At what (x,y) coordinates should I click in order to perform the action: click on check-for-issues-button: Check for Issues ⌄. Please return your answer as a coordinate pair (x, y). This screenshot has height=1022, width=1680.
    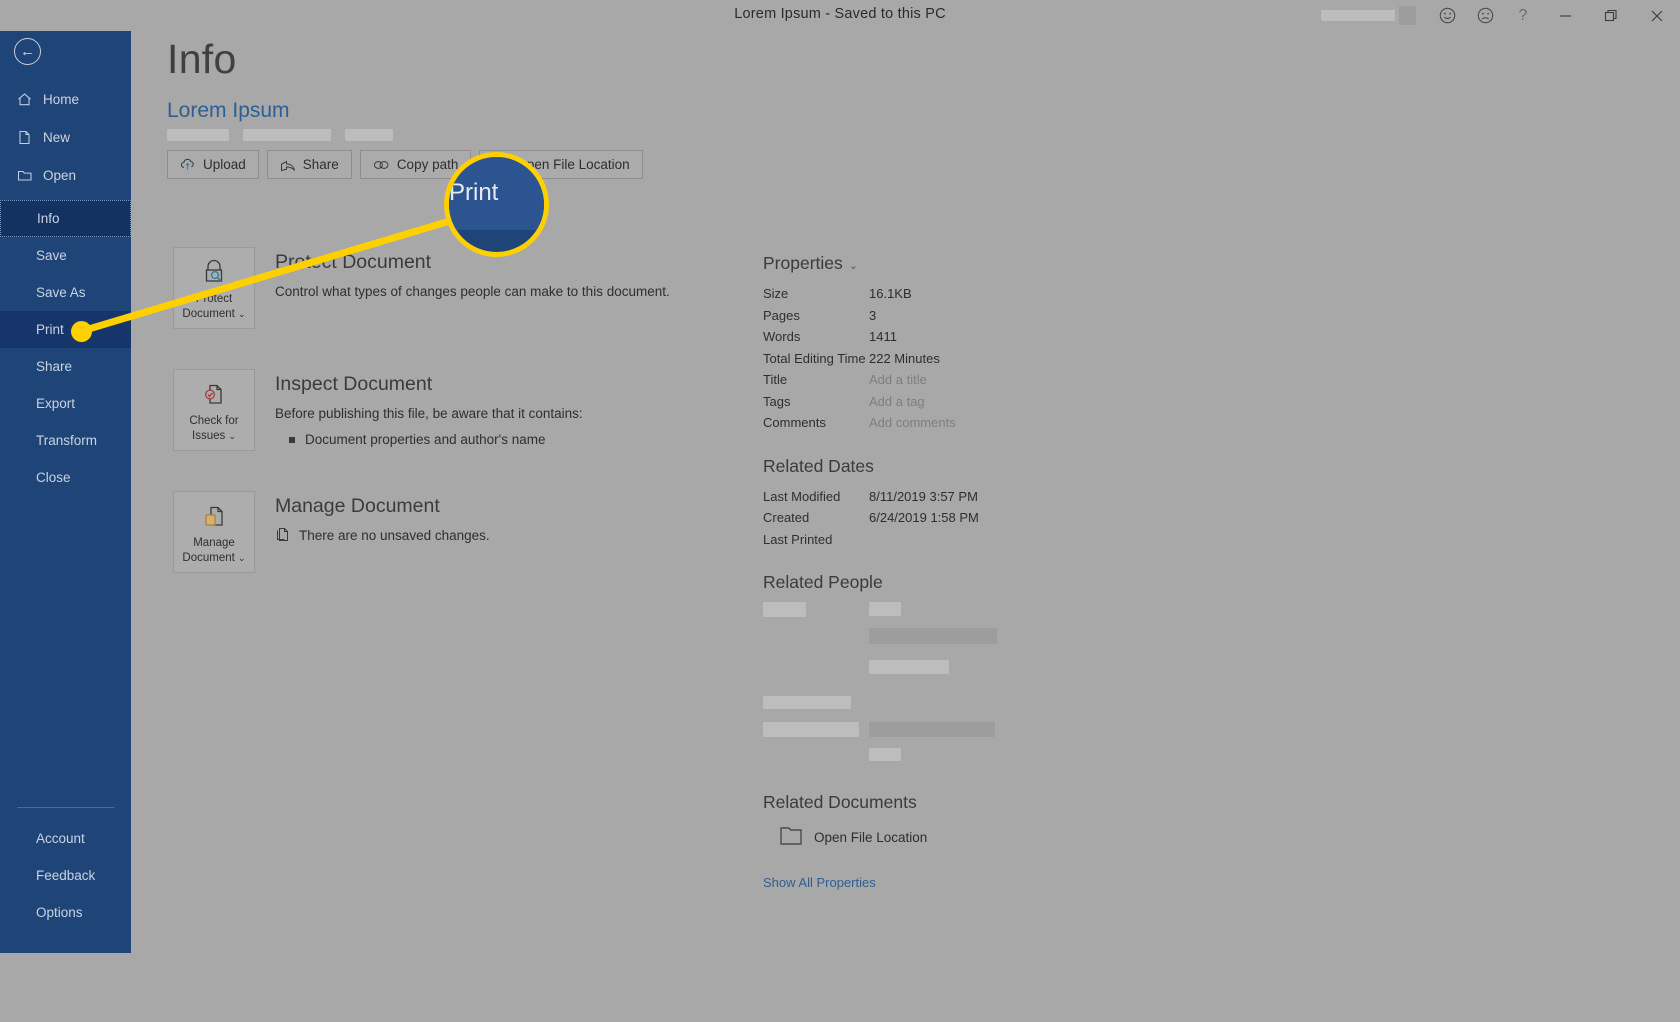
    Looking at the image, I should click on (214, 410).